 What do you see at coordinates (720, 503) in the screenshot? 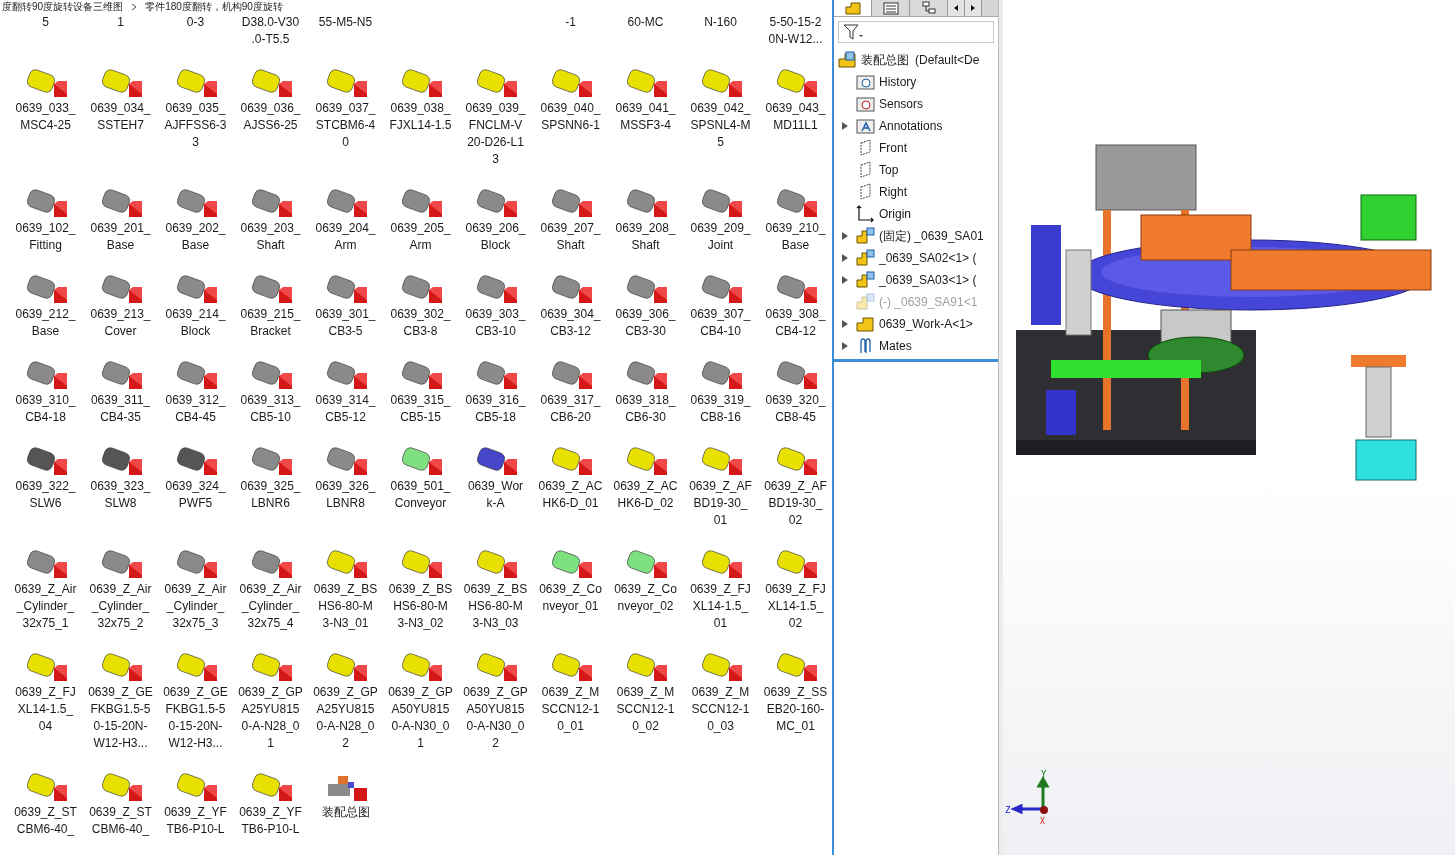
I see `file-name: 0639_Z_AF BD19-30_ 01` at bounding box center [720, 503].